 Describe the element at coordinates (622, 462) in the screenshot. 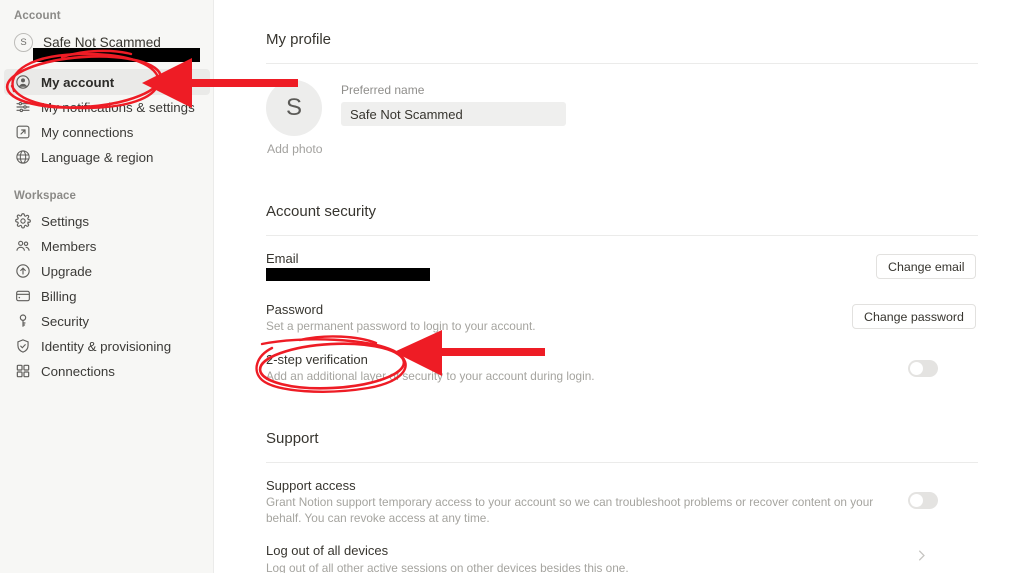

I see `support-divider` at that location.